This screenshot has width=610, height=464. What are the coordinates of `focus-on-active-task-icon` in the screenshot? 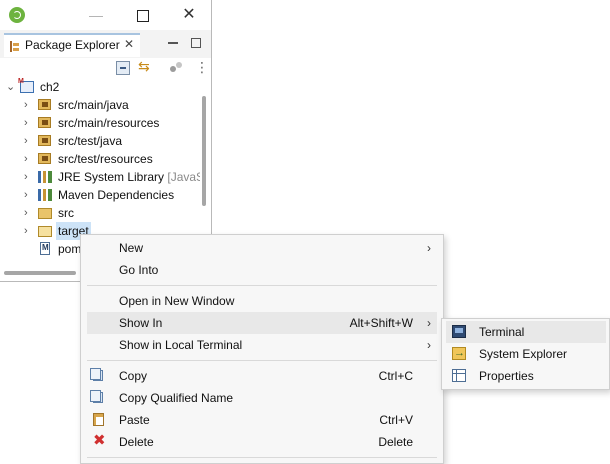 It's located at (177, 68).